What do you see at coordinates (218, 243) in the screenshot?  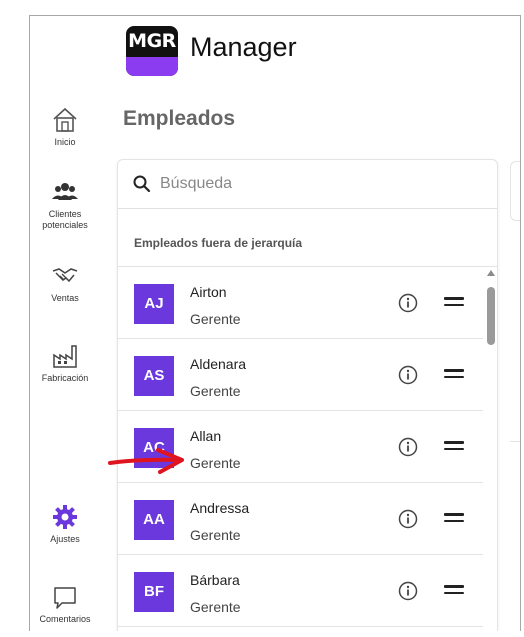 I see `section-header: Empleados fuera de jerarquía` at bounding box center [218, 243].